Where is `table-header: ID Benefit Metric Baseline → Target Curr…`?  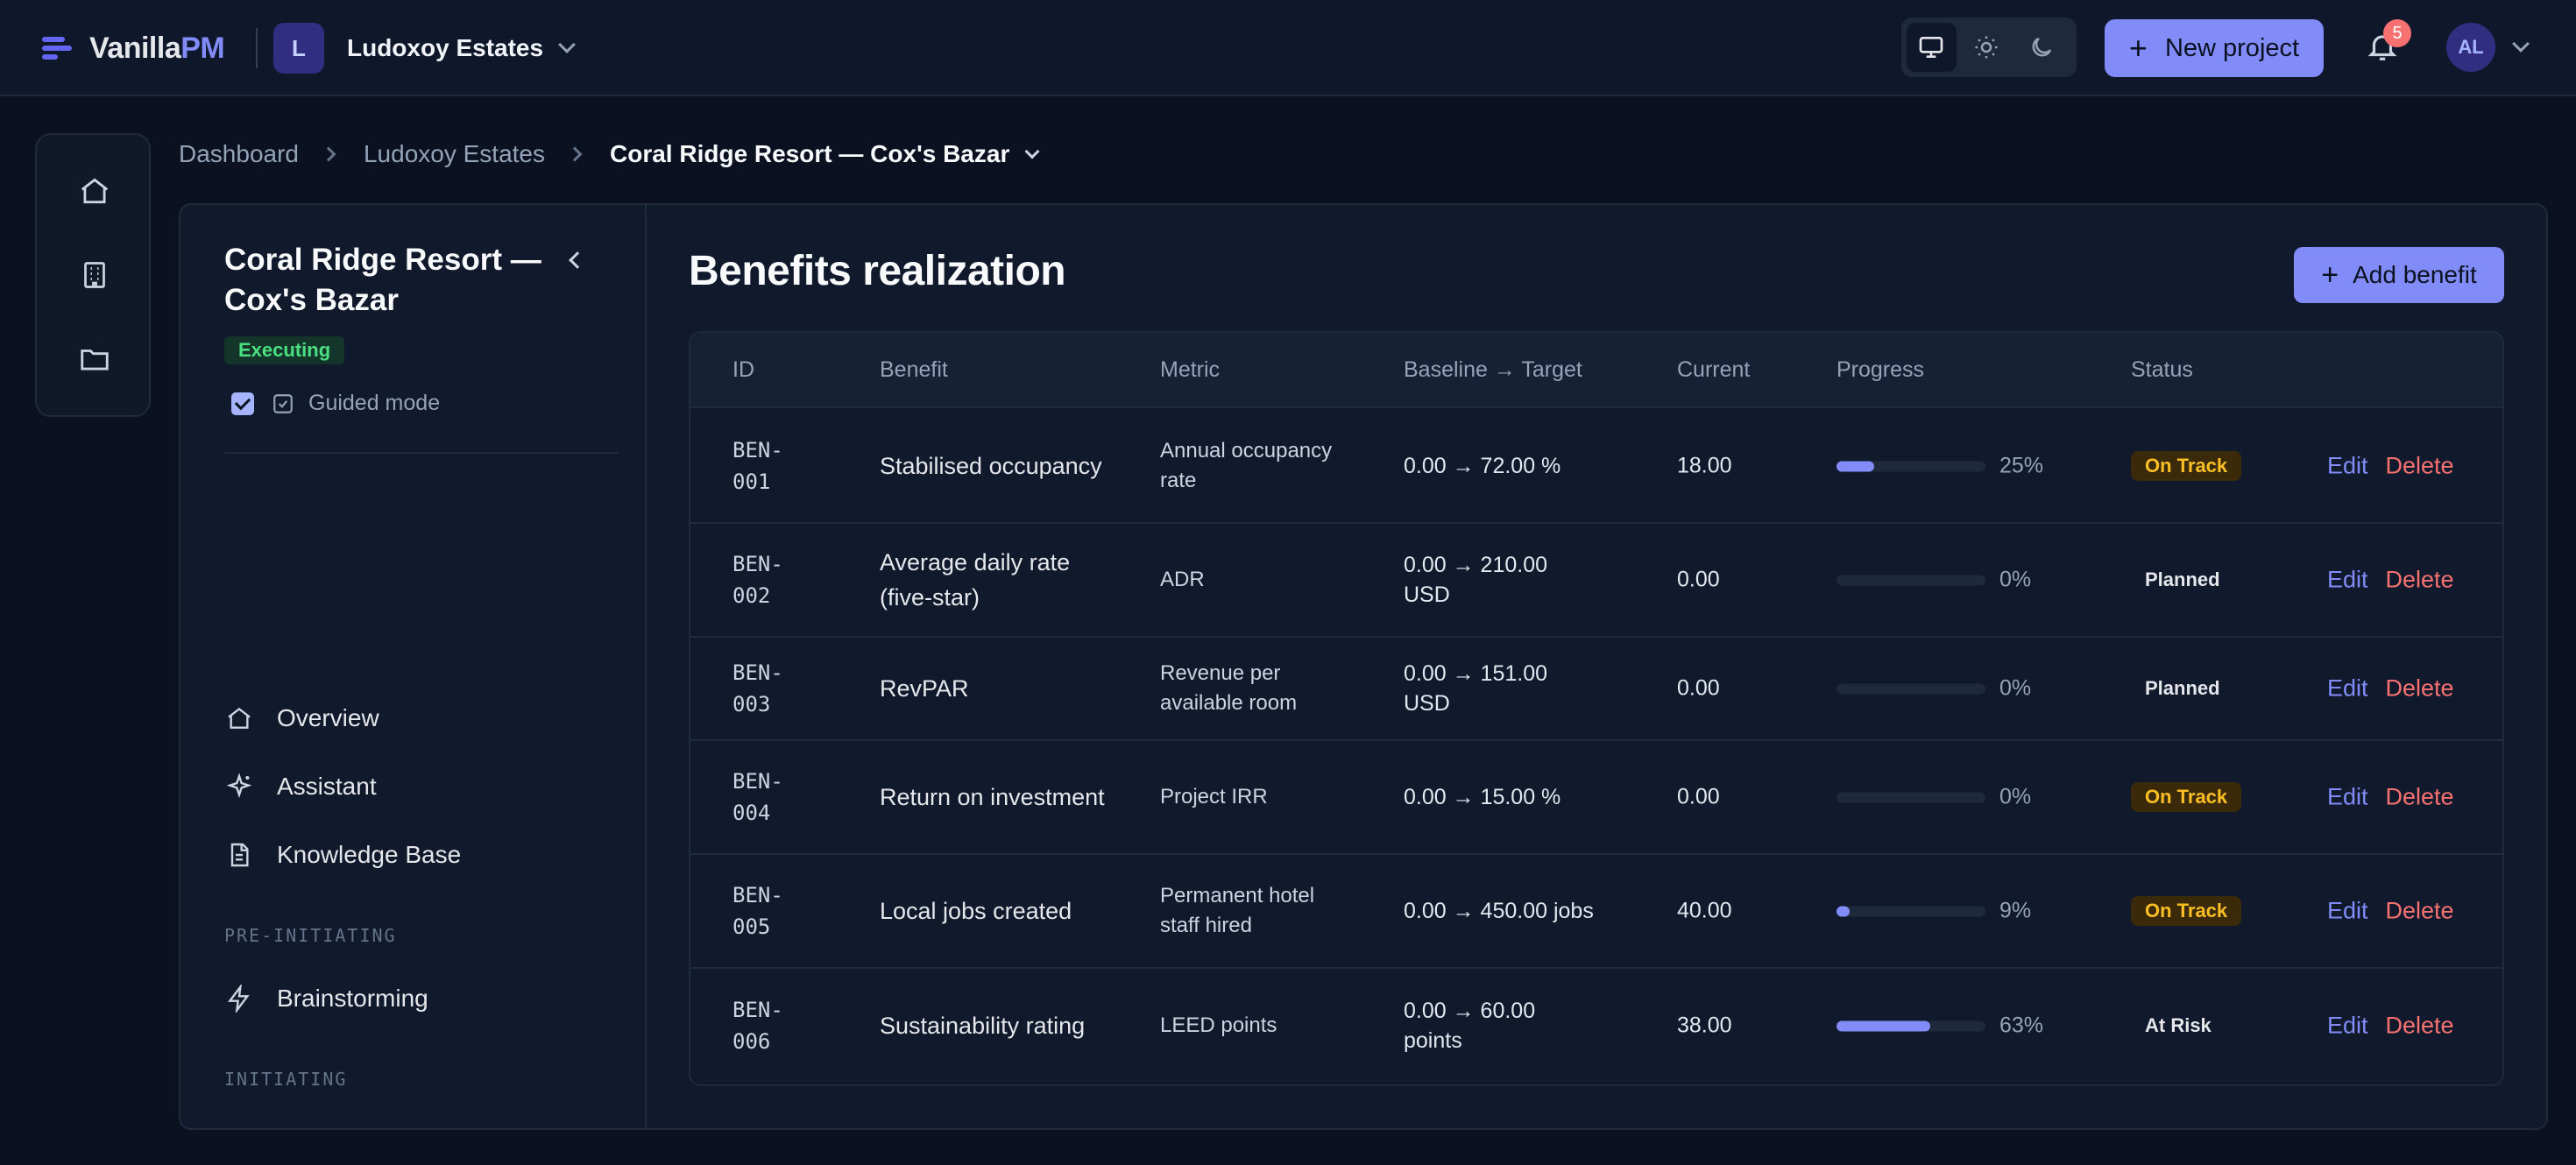
table-header: ID Benefit Metric Baseline → Target Curr… is located at coordinates (1596, 370).